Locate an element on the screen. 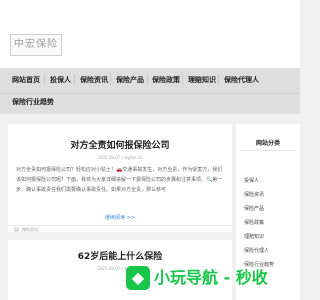 This screenshot has width=320, height=300. post-footer: ▤ 保险资讯 is located at coordinates (120, 229).